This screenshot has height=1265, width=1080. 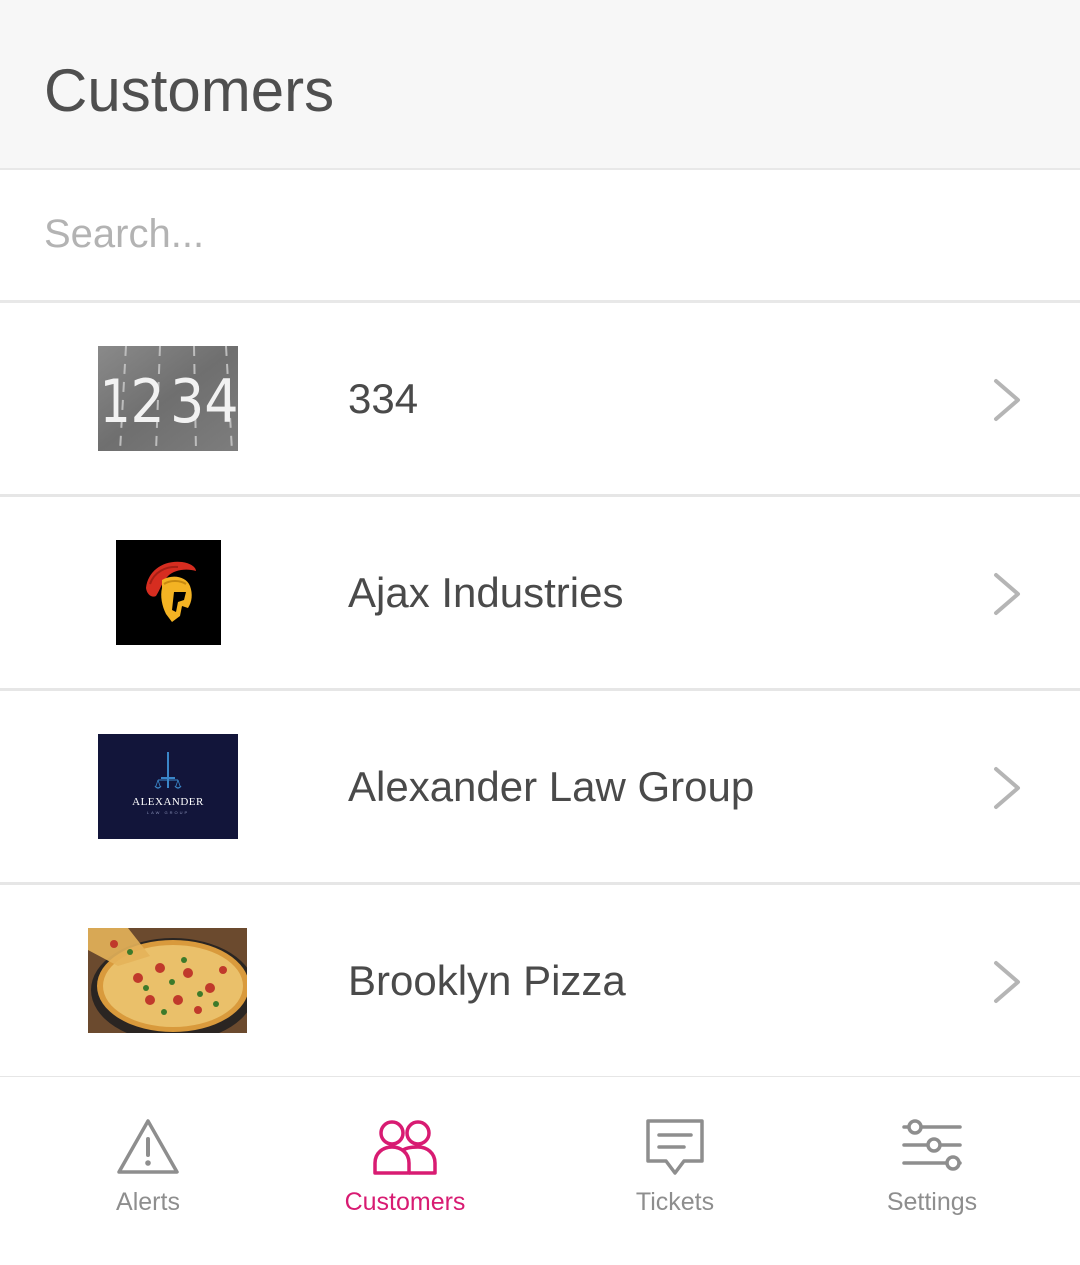 What do you see at coordinates (675, 1202) in the screenshot?
I see `tab-label: Tickets` at bounding box center [675, 1202].